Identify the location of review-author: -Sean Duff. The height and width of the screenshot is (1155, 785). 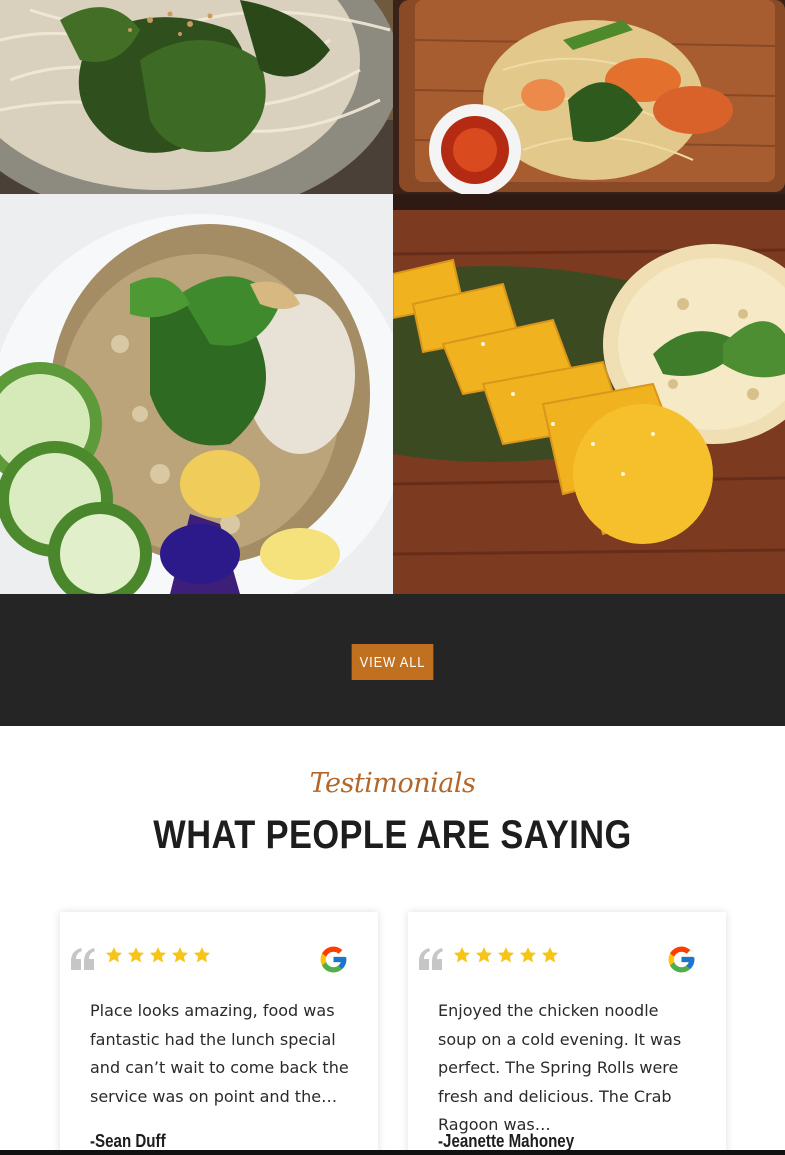
(128, 1141).